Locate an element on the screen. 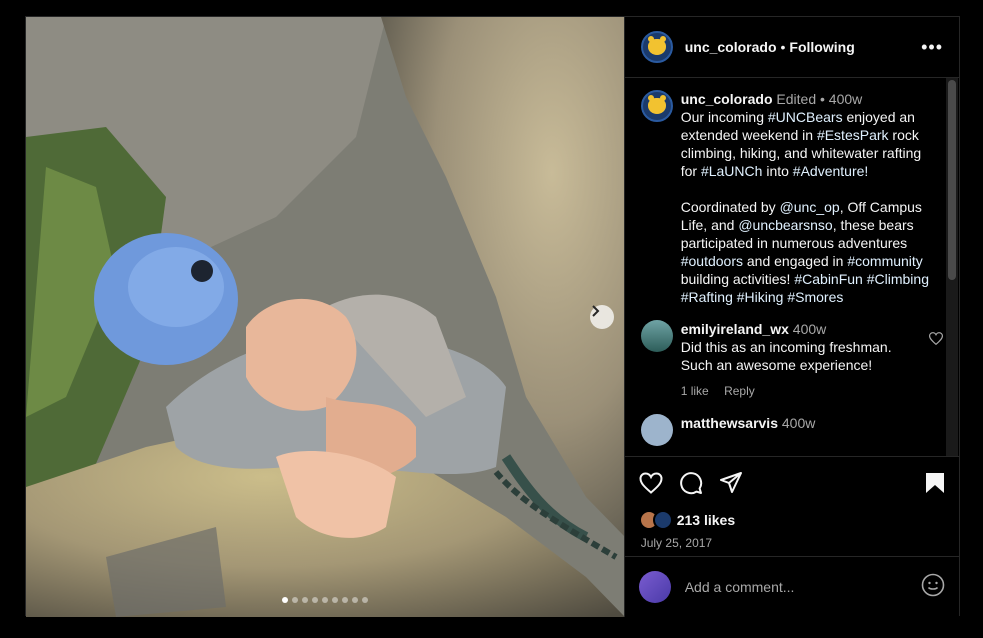 This screenshot has height=638, width=983. hashtag-link: #Adventure! is located at coordinates (831, 171).